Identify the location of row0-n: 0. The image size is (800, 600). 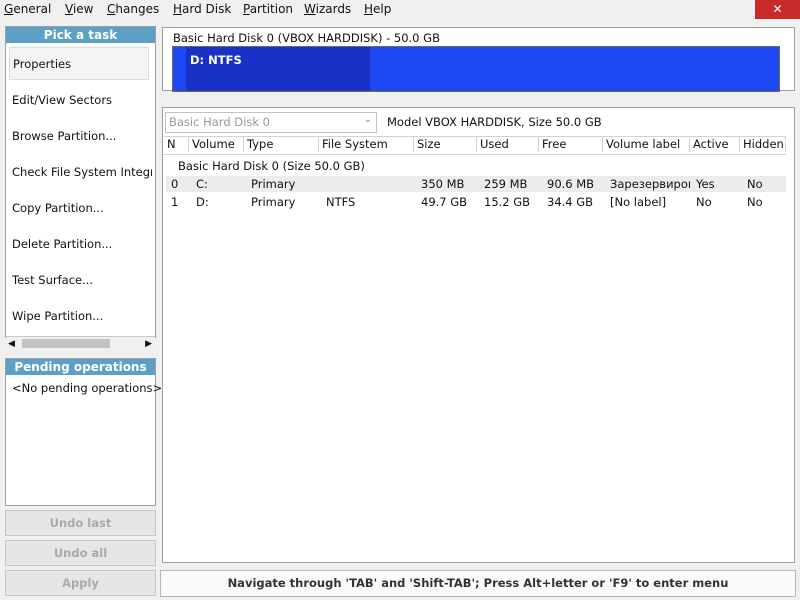
(175, 184).